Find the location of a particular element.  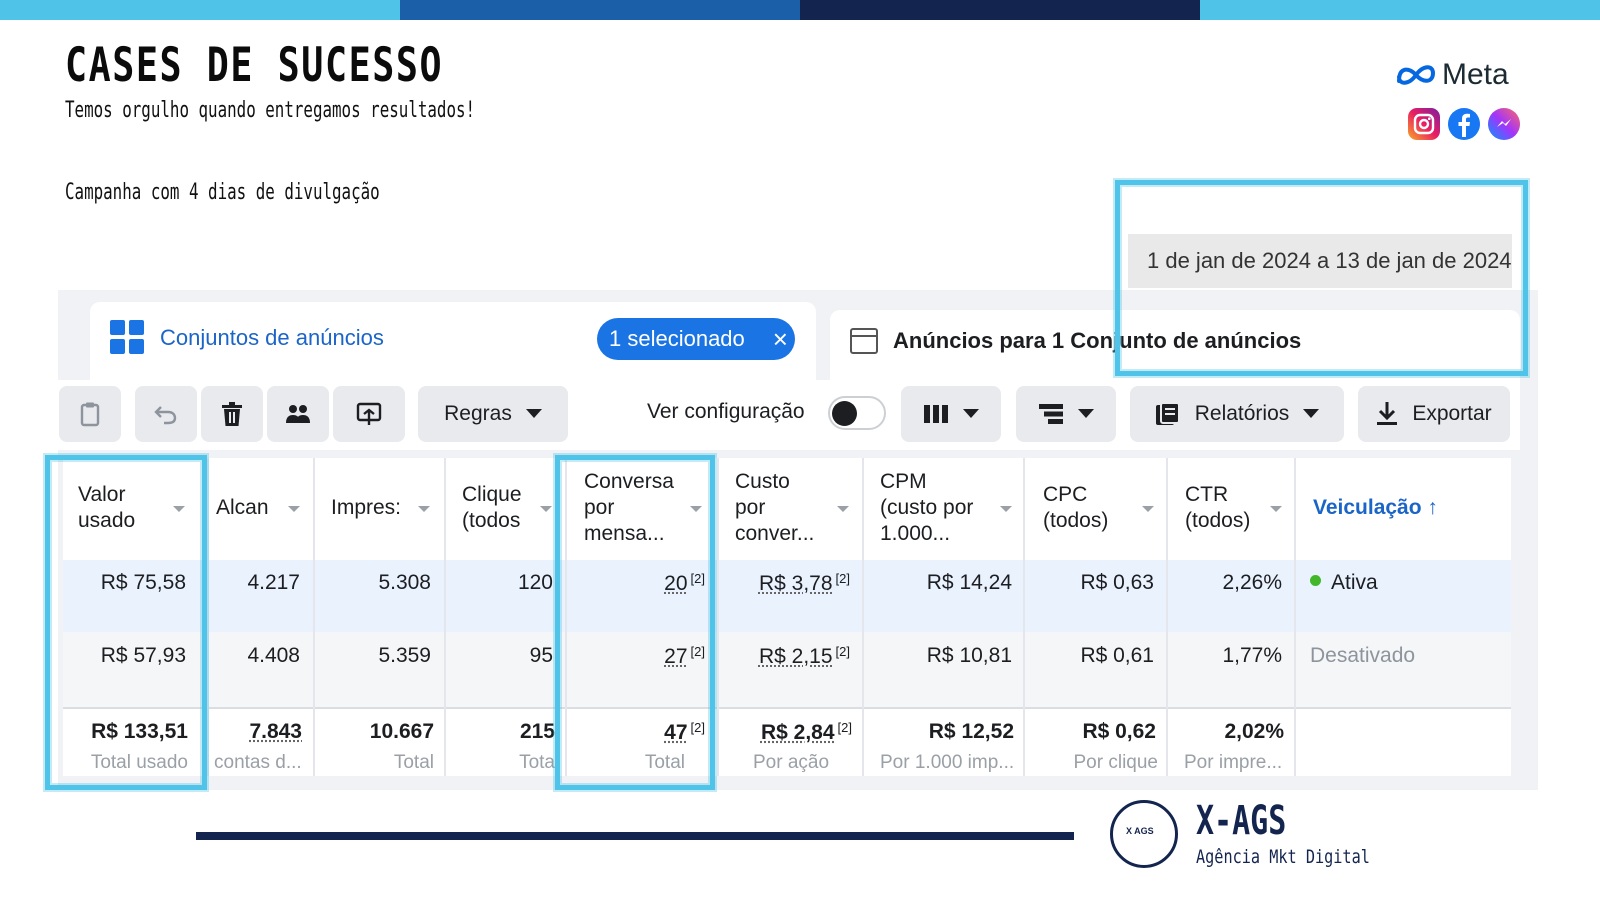

cell-delivery: Desativado is located at coordinates (1363, 655).